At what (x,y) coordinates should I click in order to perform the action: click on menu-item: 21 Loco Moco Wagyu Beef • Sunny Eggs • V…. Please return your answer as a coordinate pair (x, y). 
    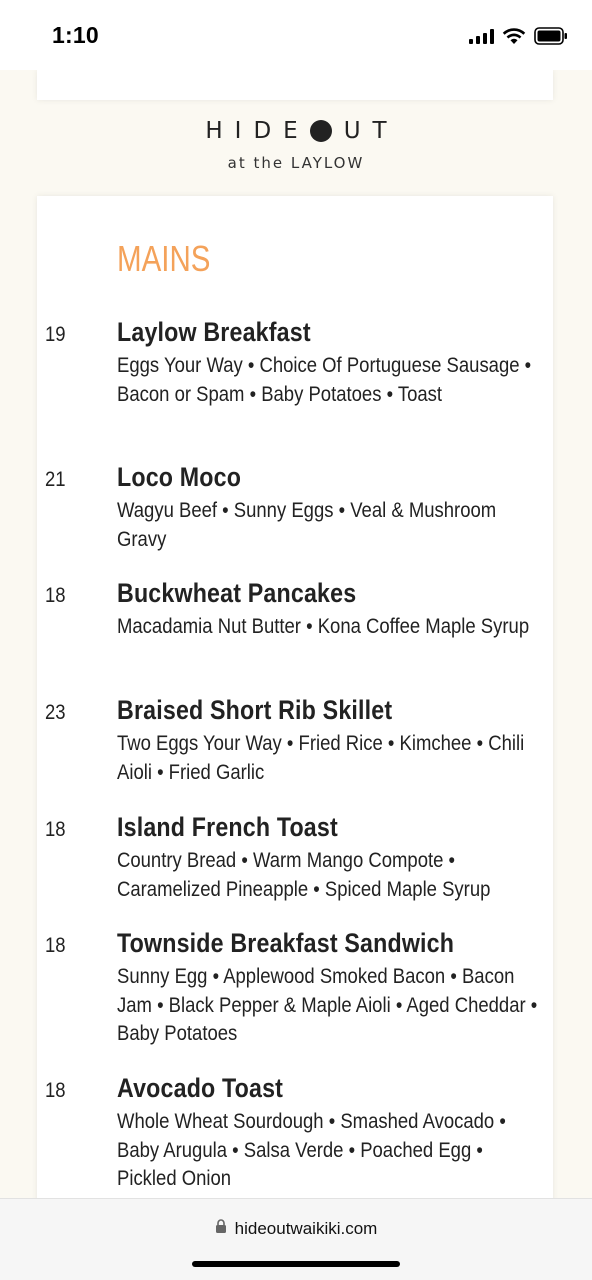
    Looking at the image, I should click on (296, 508).